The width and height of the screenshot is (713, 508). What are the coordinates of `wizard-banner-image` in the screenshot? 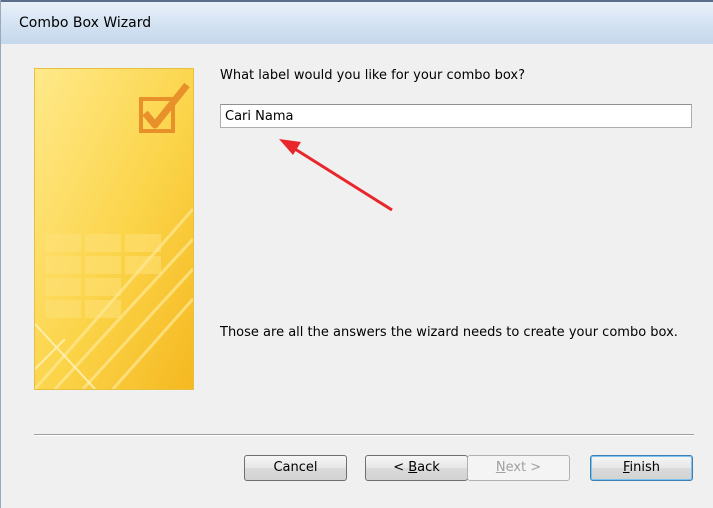 It's located at (114, 229).